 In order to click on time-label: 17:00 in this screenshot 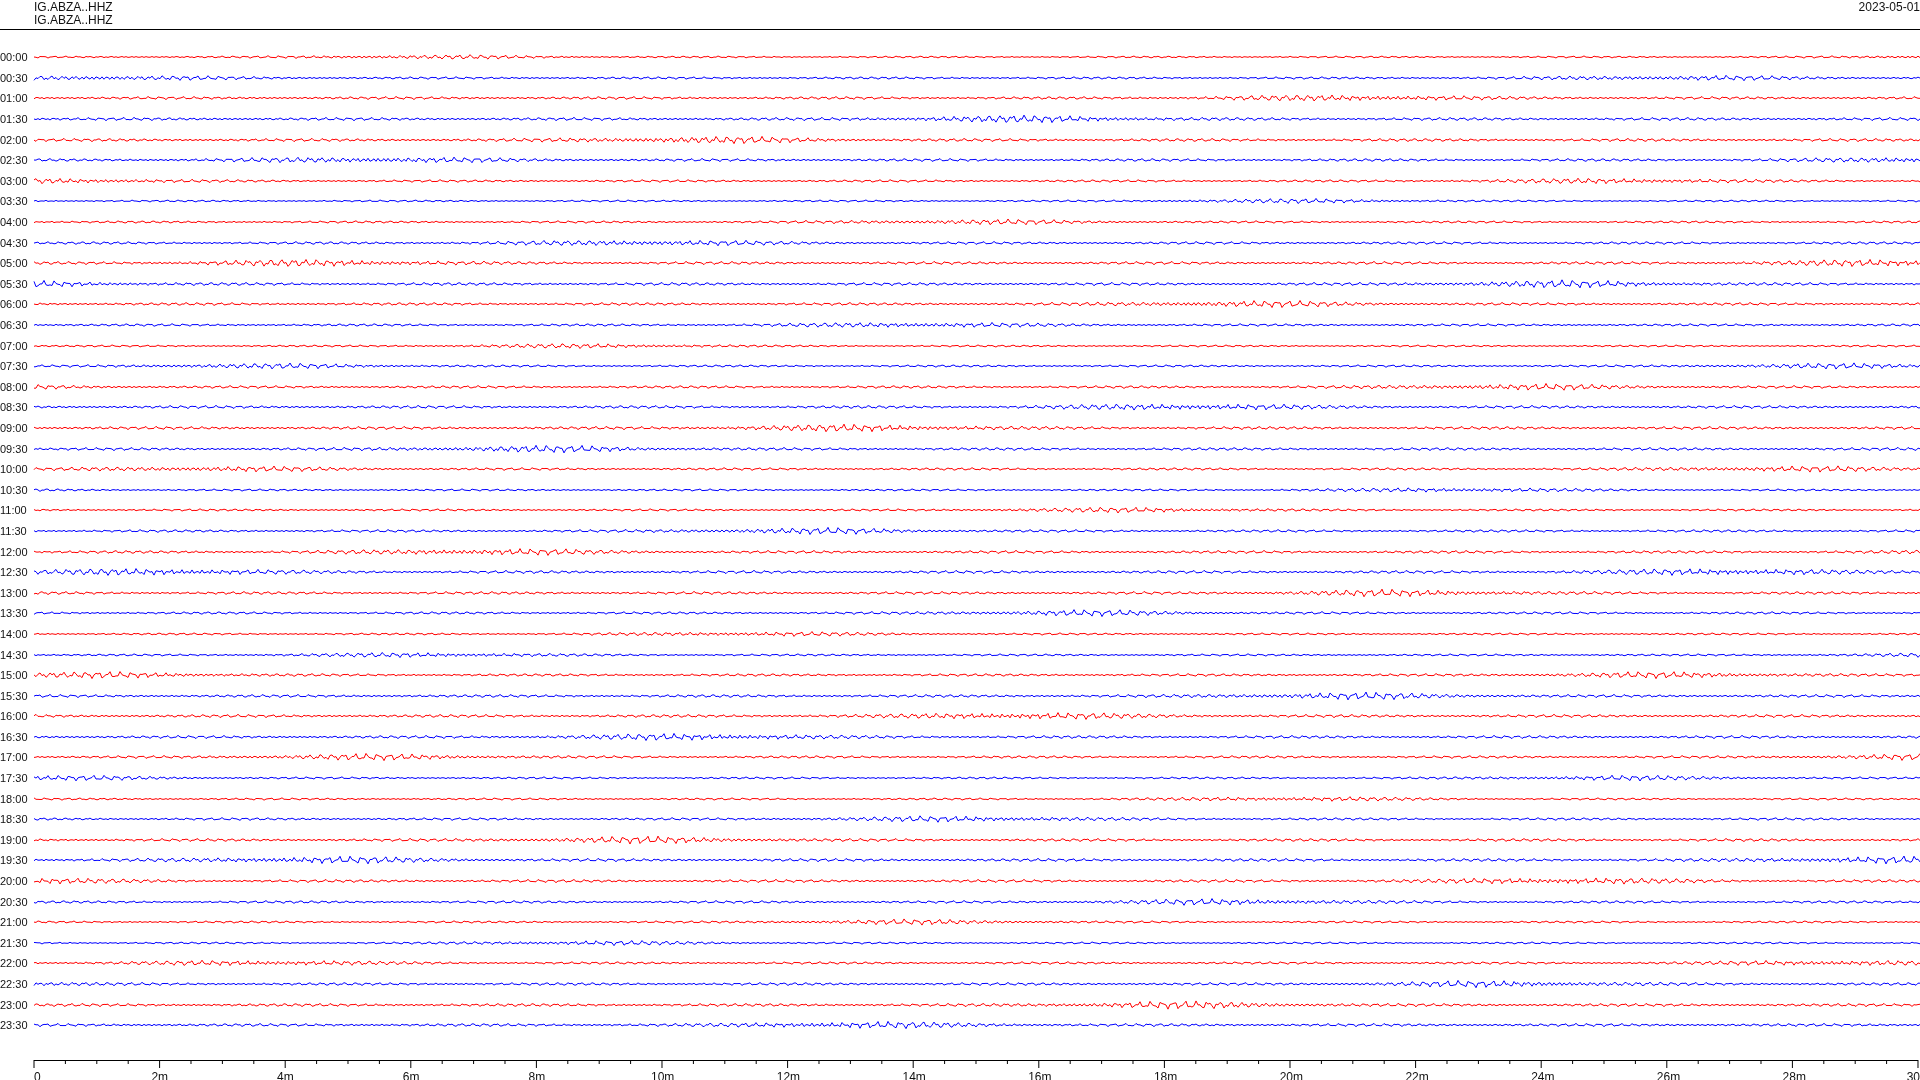, I will do `click(14, 757)`.